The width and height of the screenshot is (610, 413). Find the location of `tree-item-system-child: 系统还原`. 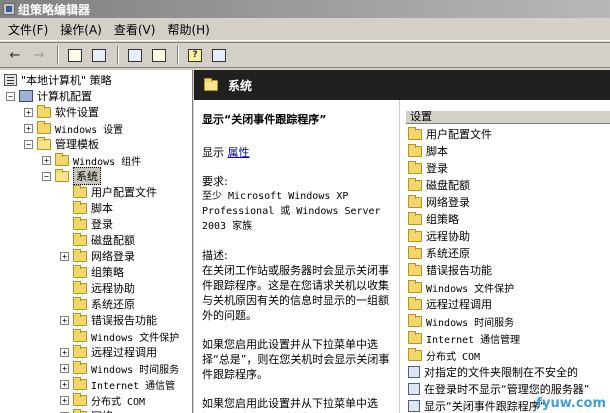

tree-item-system-child: 系统还原 is located at coordinates (97, 304).